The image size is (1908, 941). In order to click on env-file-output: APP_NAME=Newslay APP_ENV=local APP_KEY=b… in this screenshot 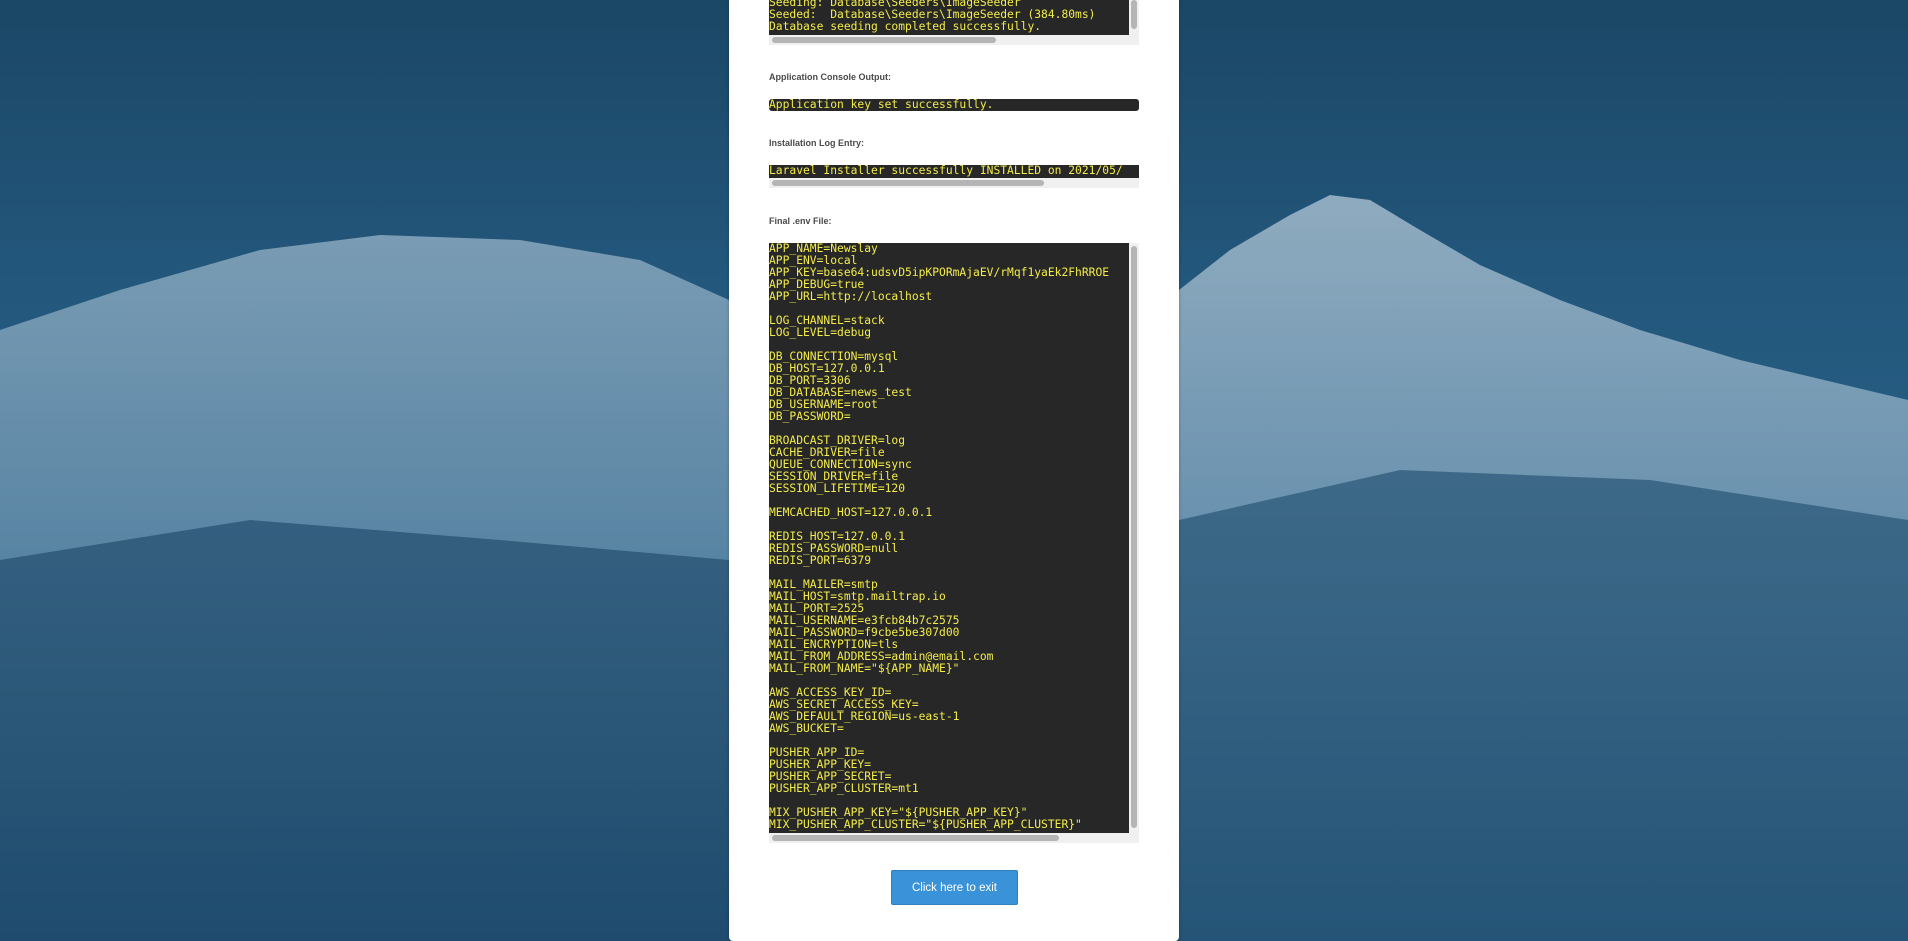, I will do `click(954, 543)`.